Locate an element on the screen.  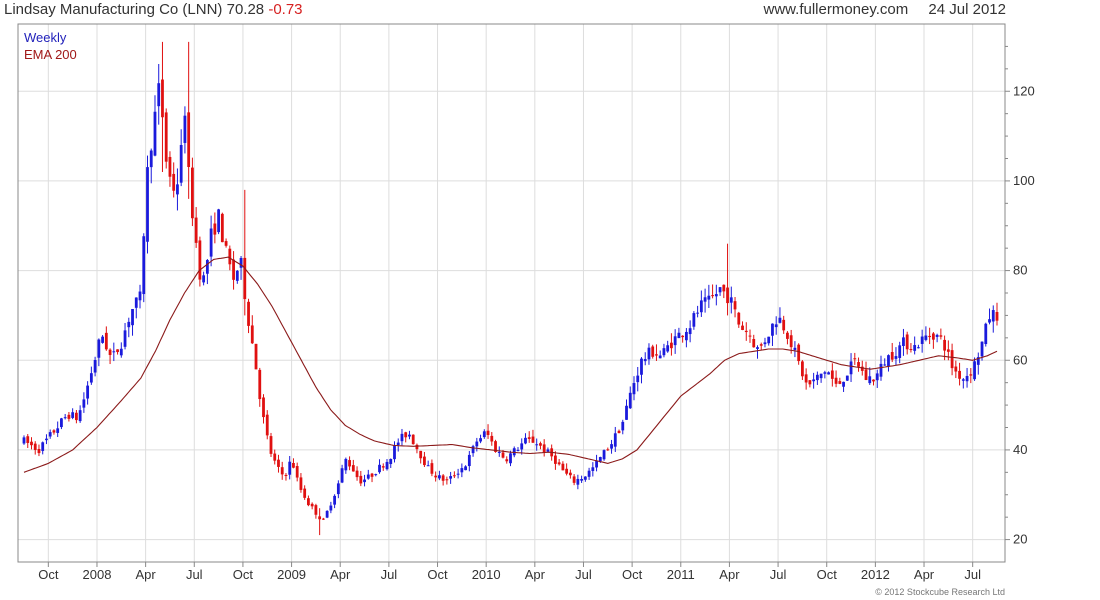
y-axis-ticks: 20 40 60 80 100 120 is located at coordinates (1020, 296).